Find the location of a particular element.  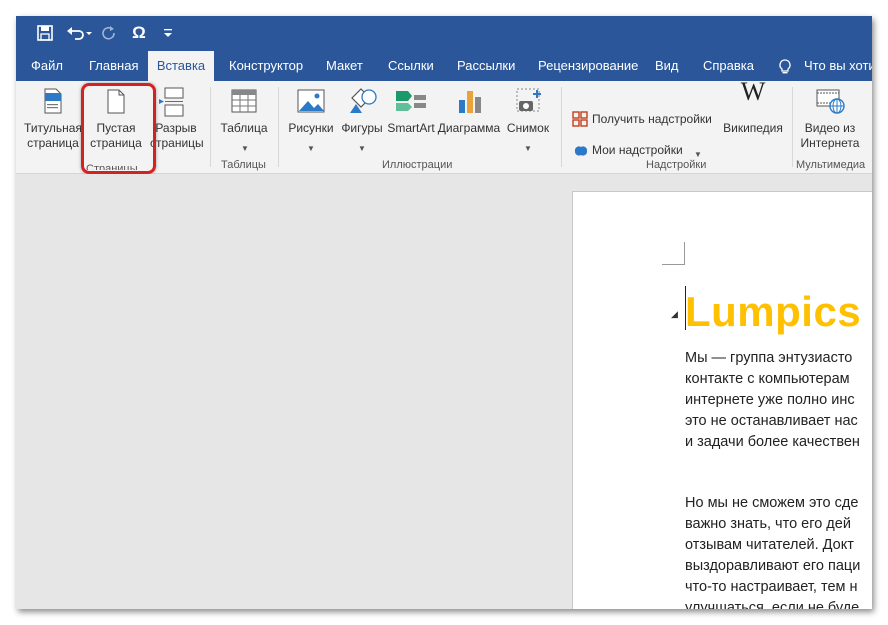

paragraph-line: интернете уже полно инс is located at coordinates (770, 400).